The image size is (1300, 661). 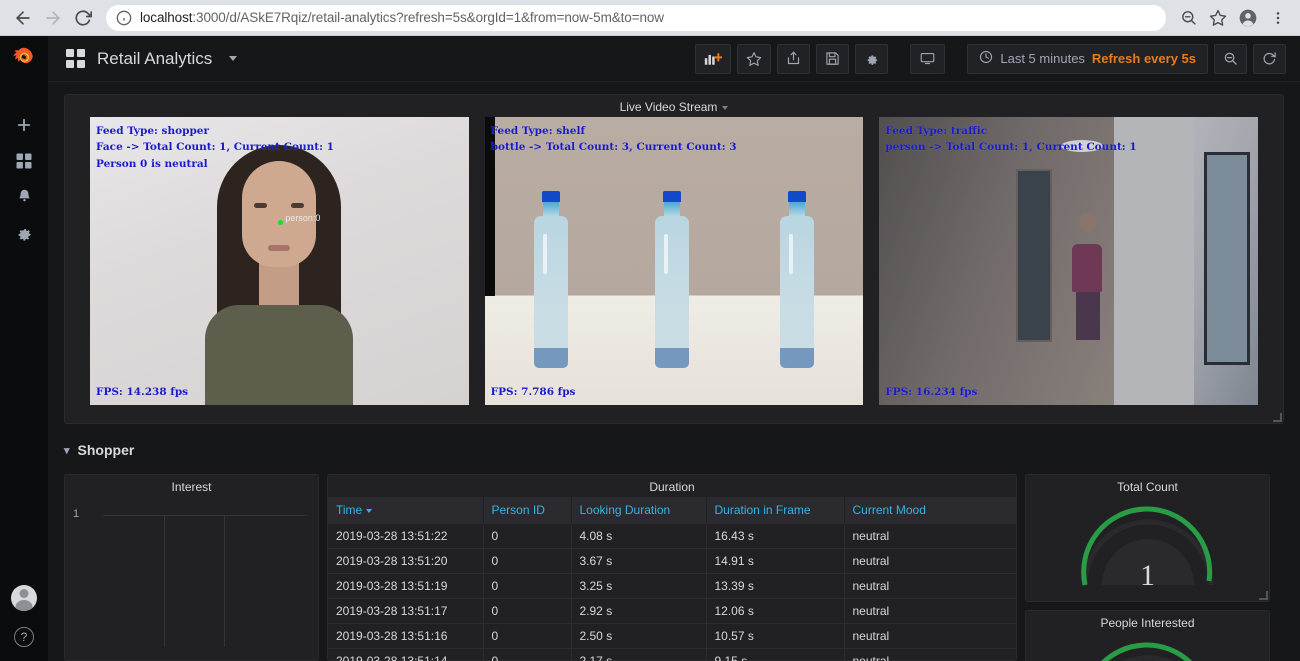 What do you see at coordinates (775, 586) in the screenshot?
I see `cell-duration-in-frame: 13.39 s` at bounding box center [775, 586].